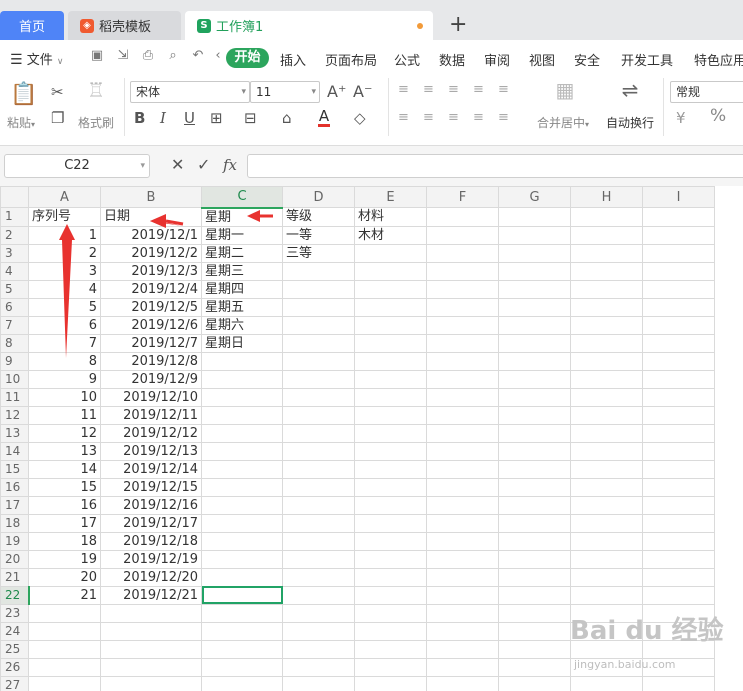  Describe the element at coordinates (309, 25) in the screenshot. I see `tab-workbook: S 工作簿1` at that location.